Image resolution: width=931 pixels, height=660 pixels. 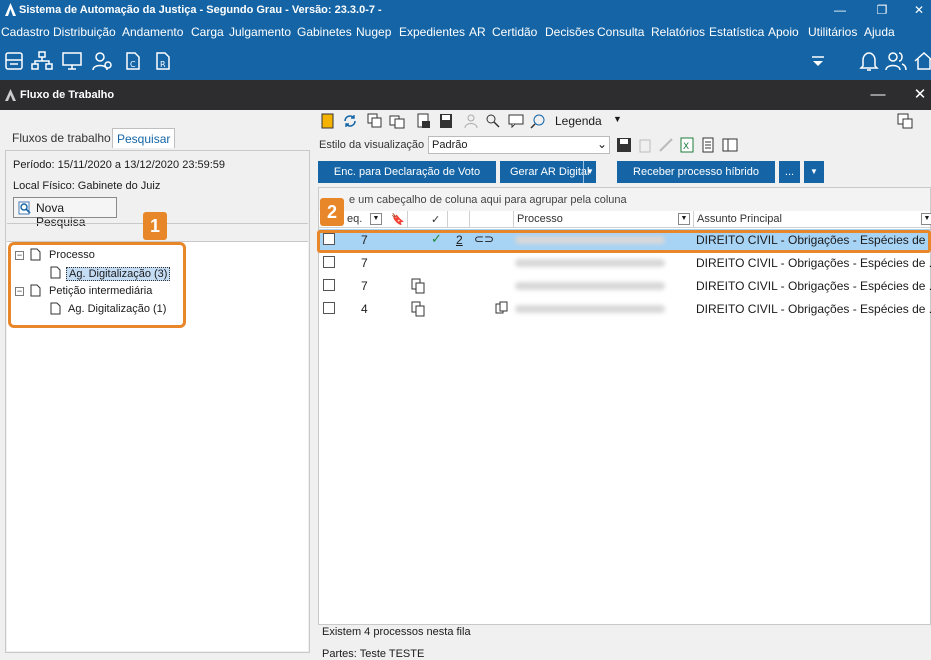 What do you see at coordinates (589, 172) in the screenshot?
I see `split-caret-icon: ▼` at bounding box center [589, 172].